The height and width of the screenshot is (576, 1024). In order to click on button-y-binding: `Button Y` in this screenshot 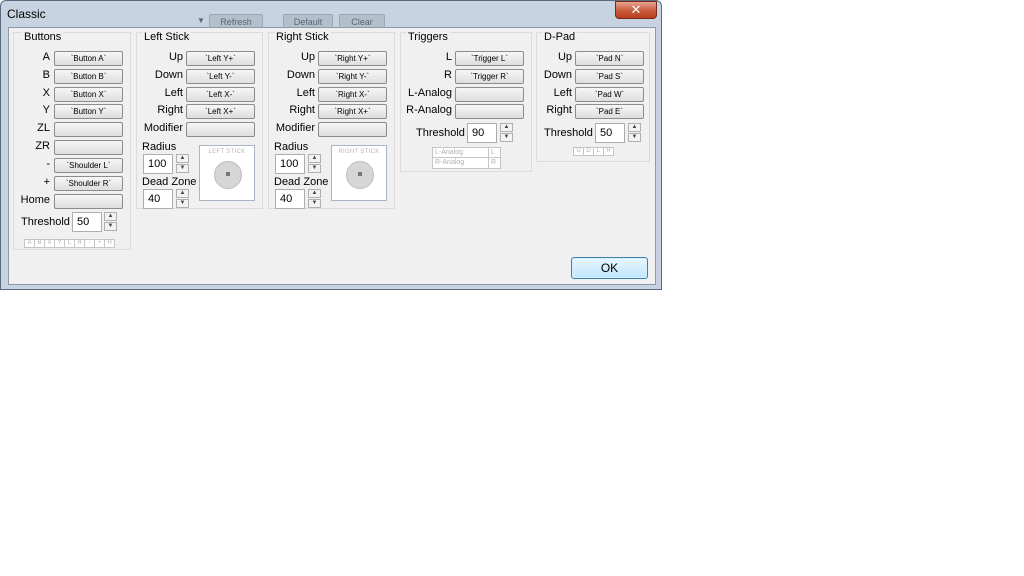, I will do `click(88, 111)`.